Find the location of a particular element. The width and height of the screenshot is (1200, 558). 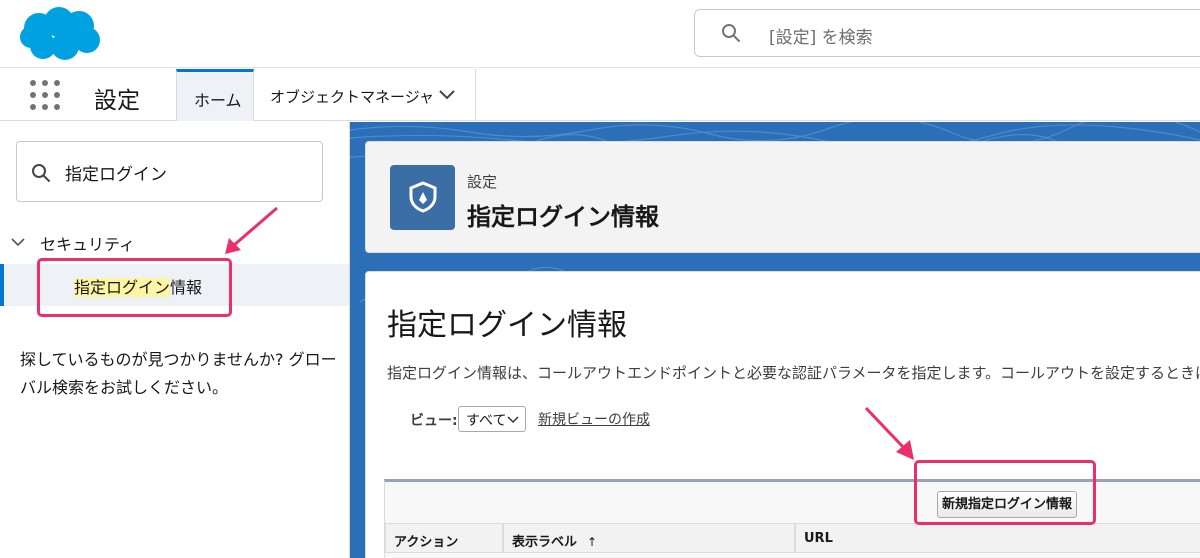

tab-home: ホーム is located at coordinates (215, 95).